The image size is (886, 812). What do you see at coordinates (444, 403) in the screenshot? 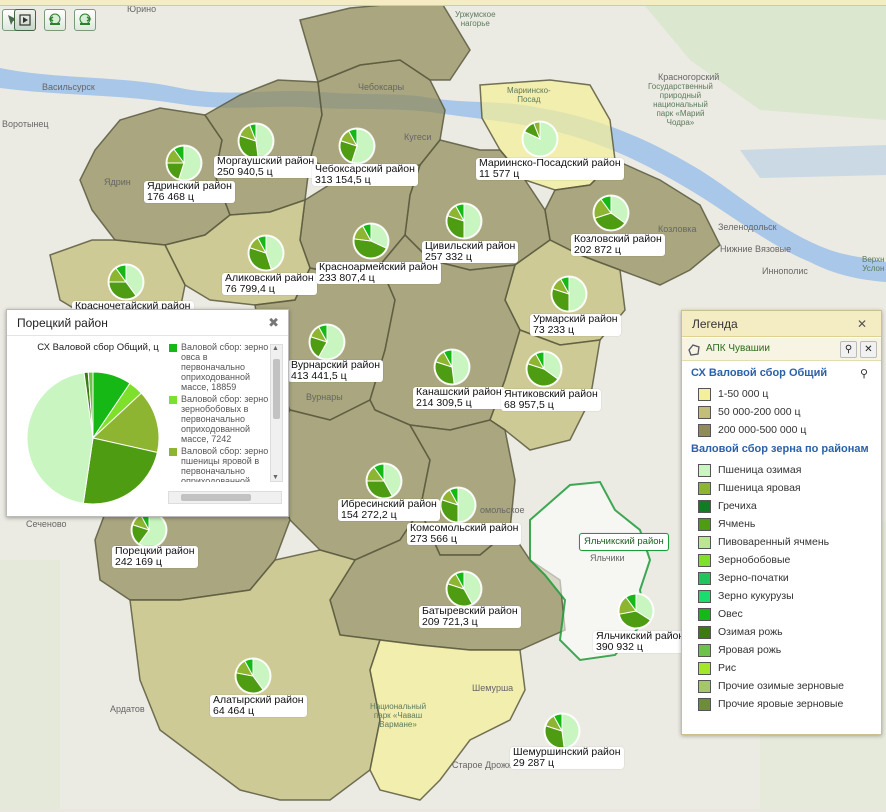
I see `district-value: 214 309,5 ц` at bounding box center [444, 403].